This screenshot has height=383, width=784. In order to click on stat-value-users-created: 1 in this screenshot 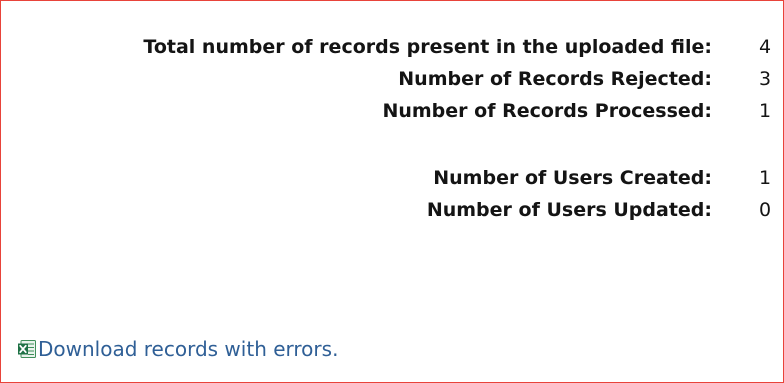, I will do `click(765, 178)`.